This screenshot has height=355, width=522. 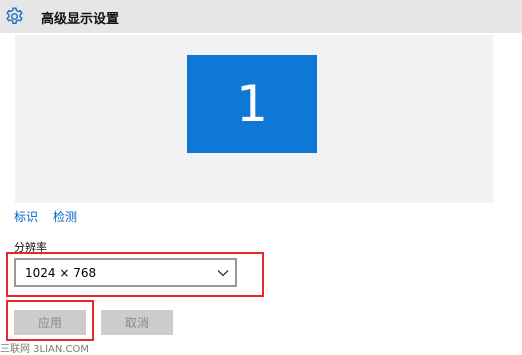 What do you see at coordinates (135, 274) in the screenshot?
I see `resolution-highlight-box` at bounding box center [135, 274].